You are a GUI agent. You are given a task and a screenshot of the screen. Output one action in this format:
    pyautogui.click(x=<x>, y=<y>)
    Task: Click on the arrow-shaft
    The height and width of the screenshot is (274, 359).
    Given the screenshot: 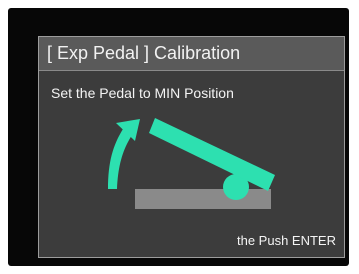 What is the action you would take?
    pyautogui.click(x=120, y=159)
    